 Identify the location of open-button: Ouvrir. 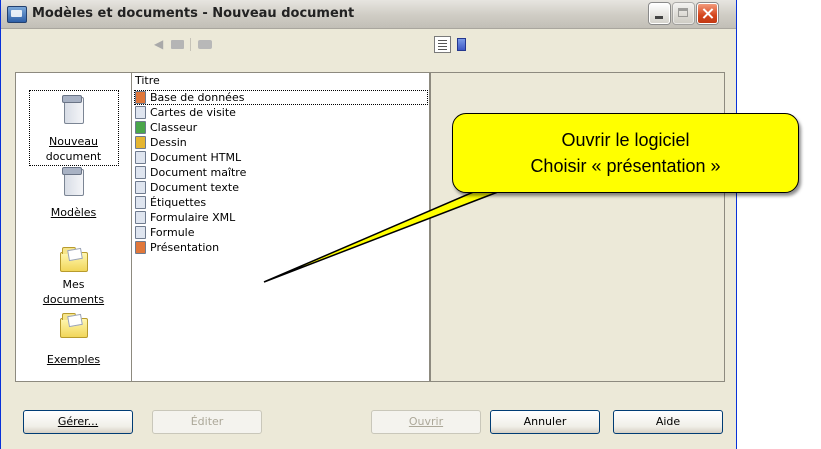
(426, 422).